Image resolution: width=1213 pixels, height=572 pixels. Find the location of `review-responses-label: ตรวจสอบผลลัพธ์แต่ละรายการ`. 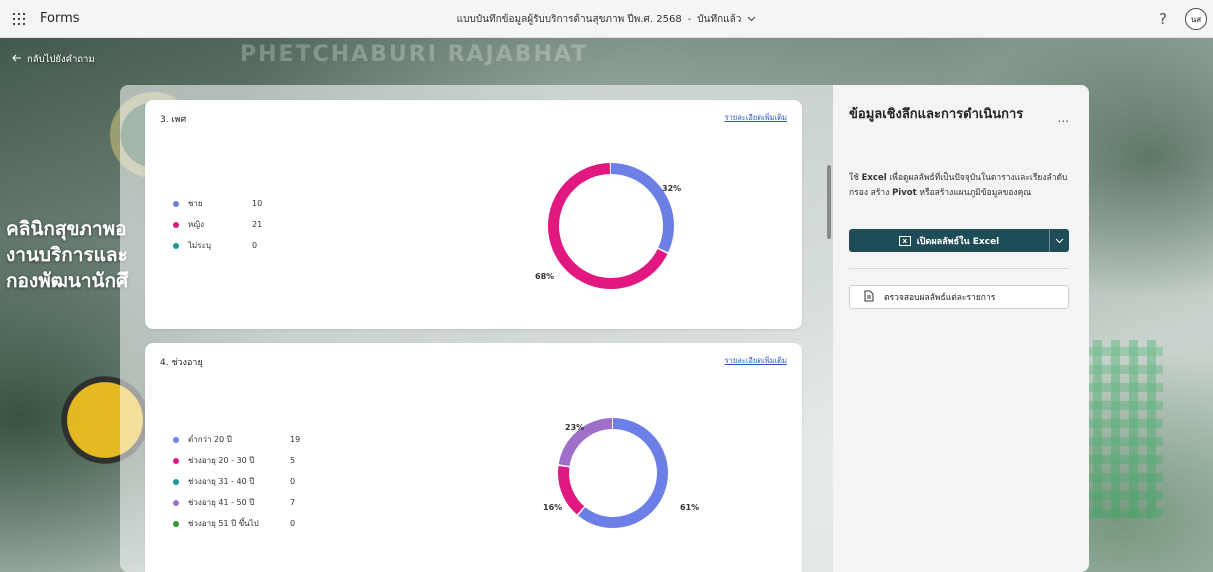

review-responses-label: ตรวจสอบผลลัพธ์แต่ละรายการ is located at coordinates (940, 298).